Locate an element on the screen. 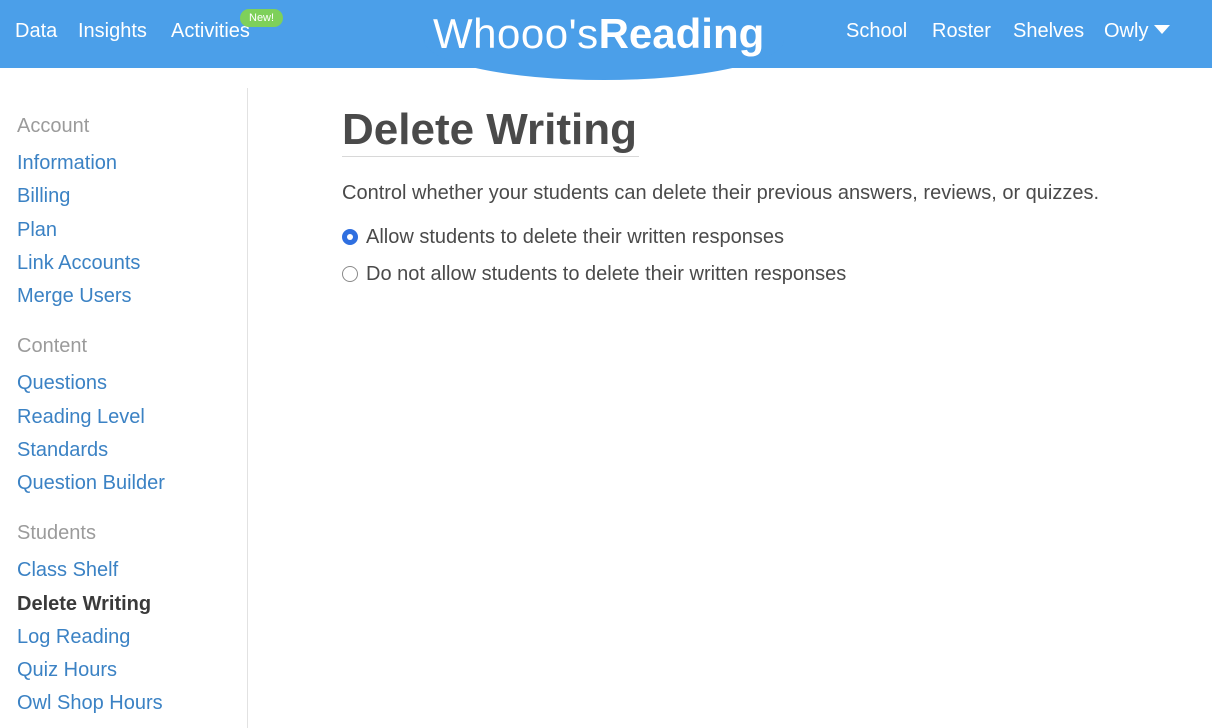 The height and width of the screenshot is (728, 1212). sidebar-item-quiz-hours: Quiz Hours is located at coordinates (67, 670).